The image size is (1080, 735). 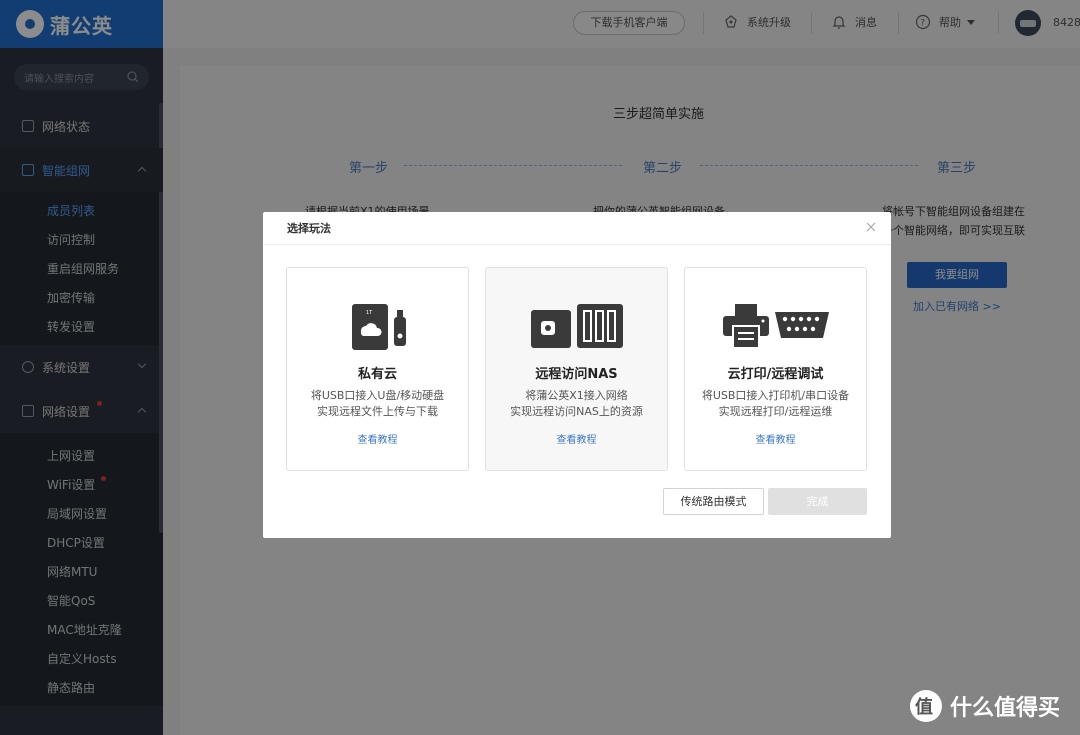 What do you see at coordinates (576, 327) in the screenshot?
I see `nas-icon` at bounding box center [576, 327].